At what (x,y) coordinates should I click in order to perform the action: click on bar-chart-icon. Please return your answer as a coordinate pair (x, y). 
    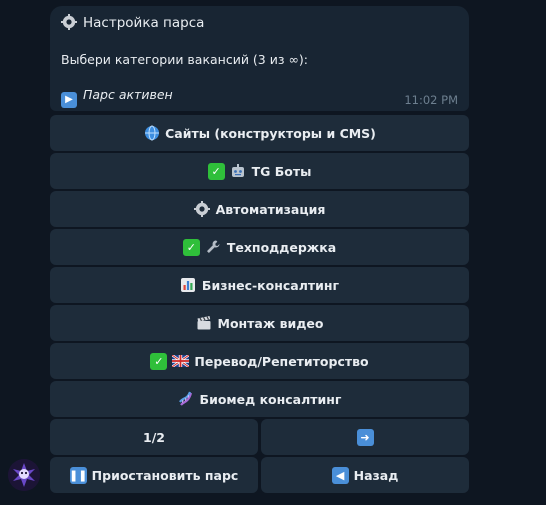
    Looking at the image, I should click on (188, 285).